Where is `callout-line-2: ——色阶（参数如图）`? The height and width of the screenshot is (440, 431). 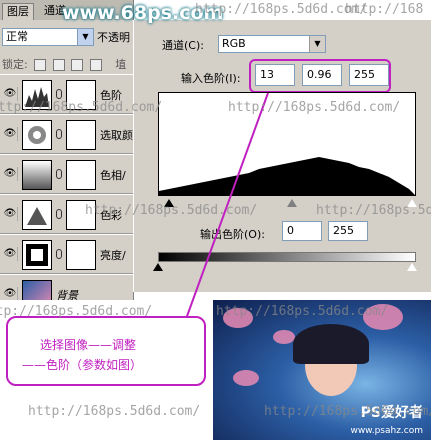
callout-line-2: ——色阶（参数如图） is located at coordinates (82, 365).